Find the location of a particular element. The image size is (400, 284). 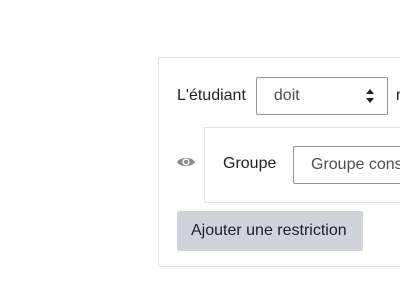

must-select-value: doit is located at coordinates (286, 95).